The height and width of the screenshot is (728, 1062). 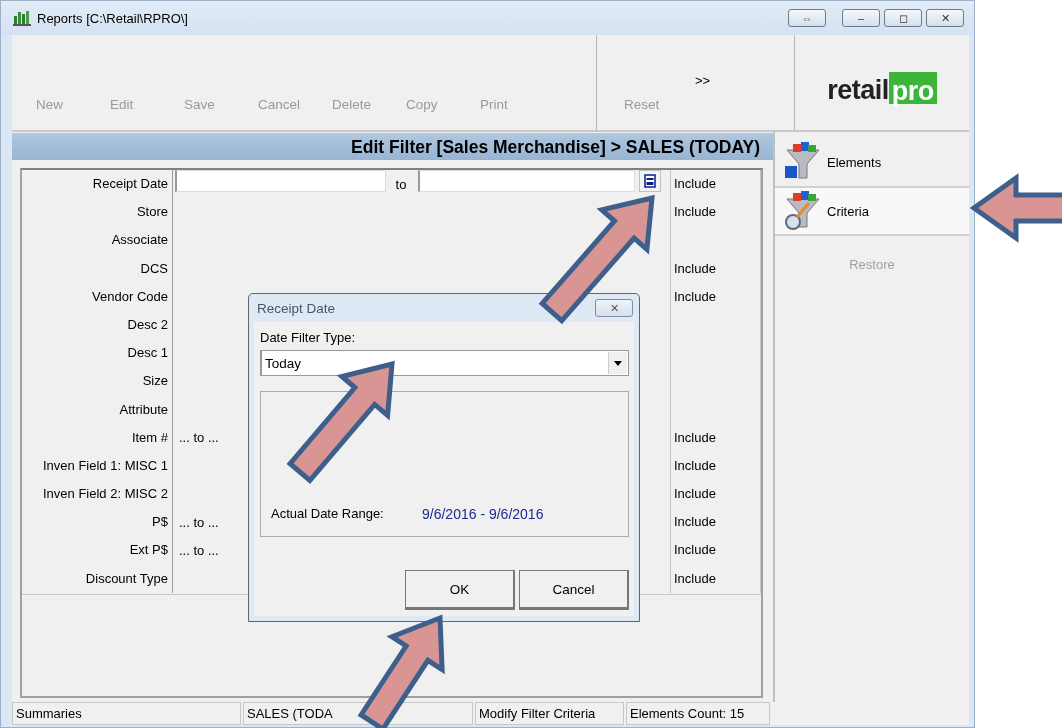 What do you see at coordinates (807, 18) in the screenshot?
I see `restore-button: ⇔` at bounding box center [807, 18].